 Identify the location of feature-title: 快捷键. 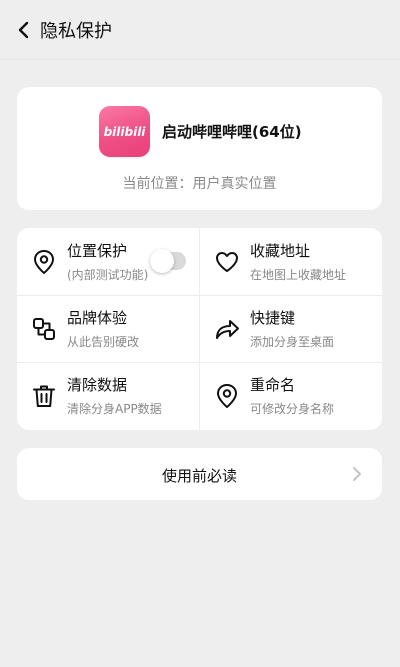
(273, 318).